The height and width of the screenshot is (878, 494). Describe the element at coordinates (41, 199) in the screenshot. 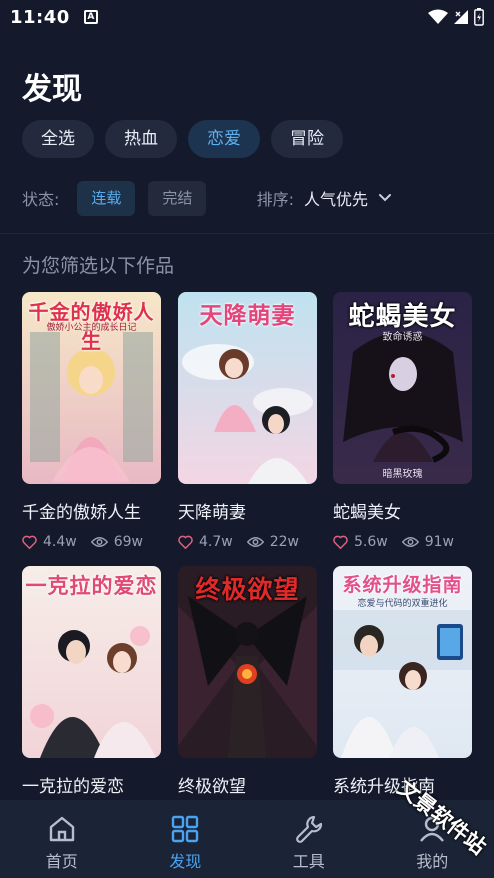

I see `status-filter-label: 状态:` at that location.